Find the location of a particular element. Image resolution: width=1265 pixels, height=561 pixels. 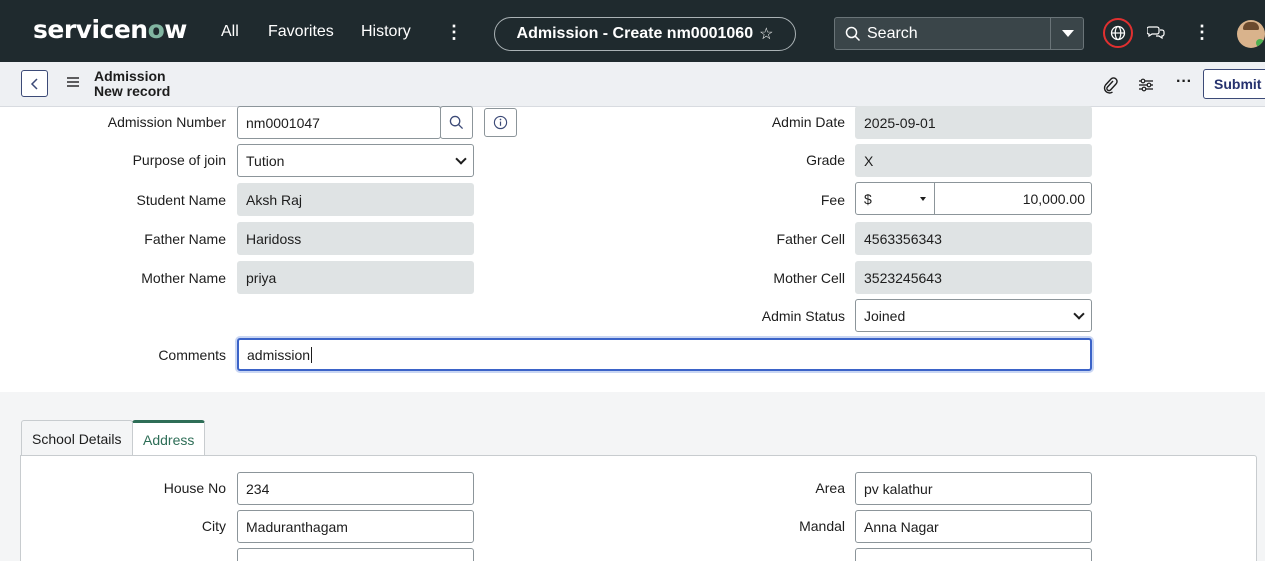

globe-glyph is located at coordinates (1118, 33).